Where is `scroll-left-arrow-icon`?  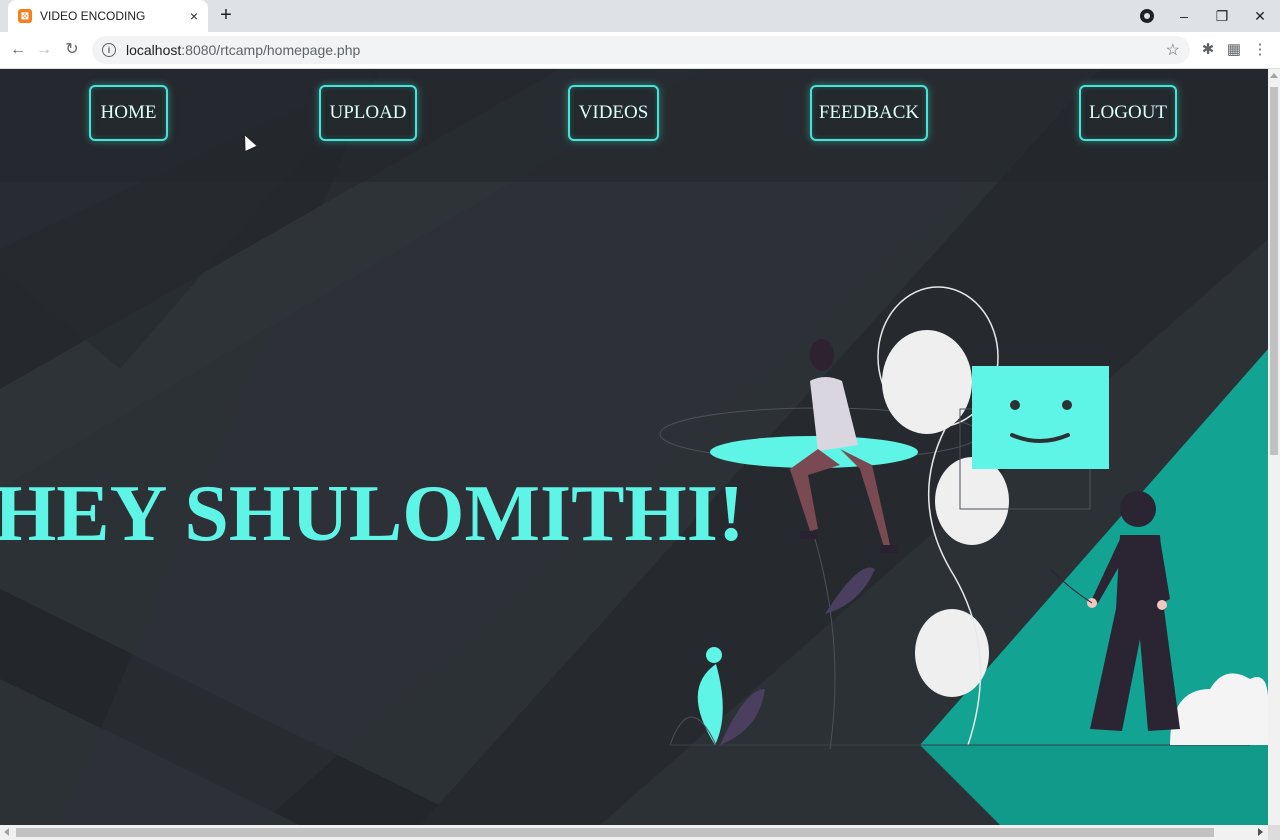
scroll-left-arrow-icon is located at coordinates (6, 832).